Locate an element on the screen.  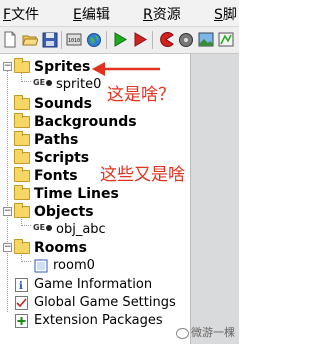
tree-item-backgrounds: Backgrounds is located at coordinates (95, 122).